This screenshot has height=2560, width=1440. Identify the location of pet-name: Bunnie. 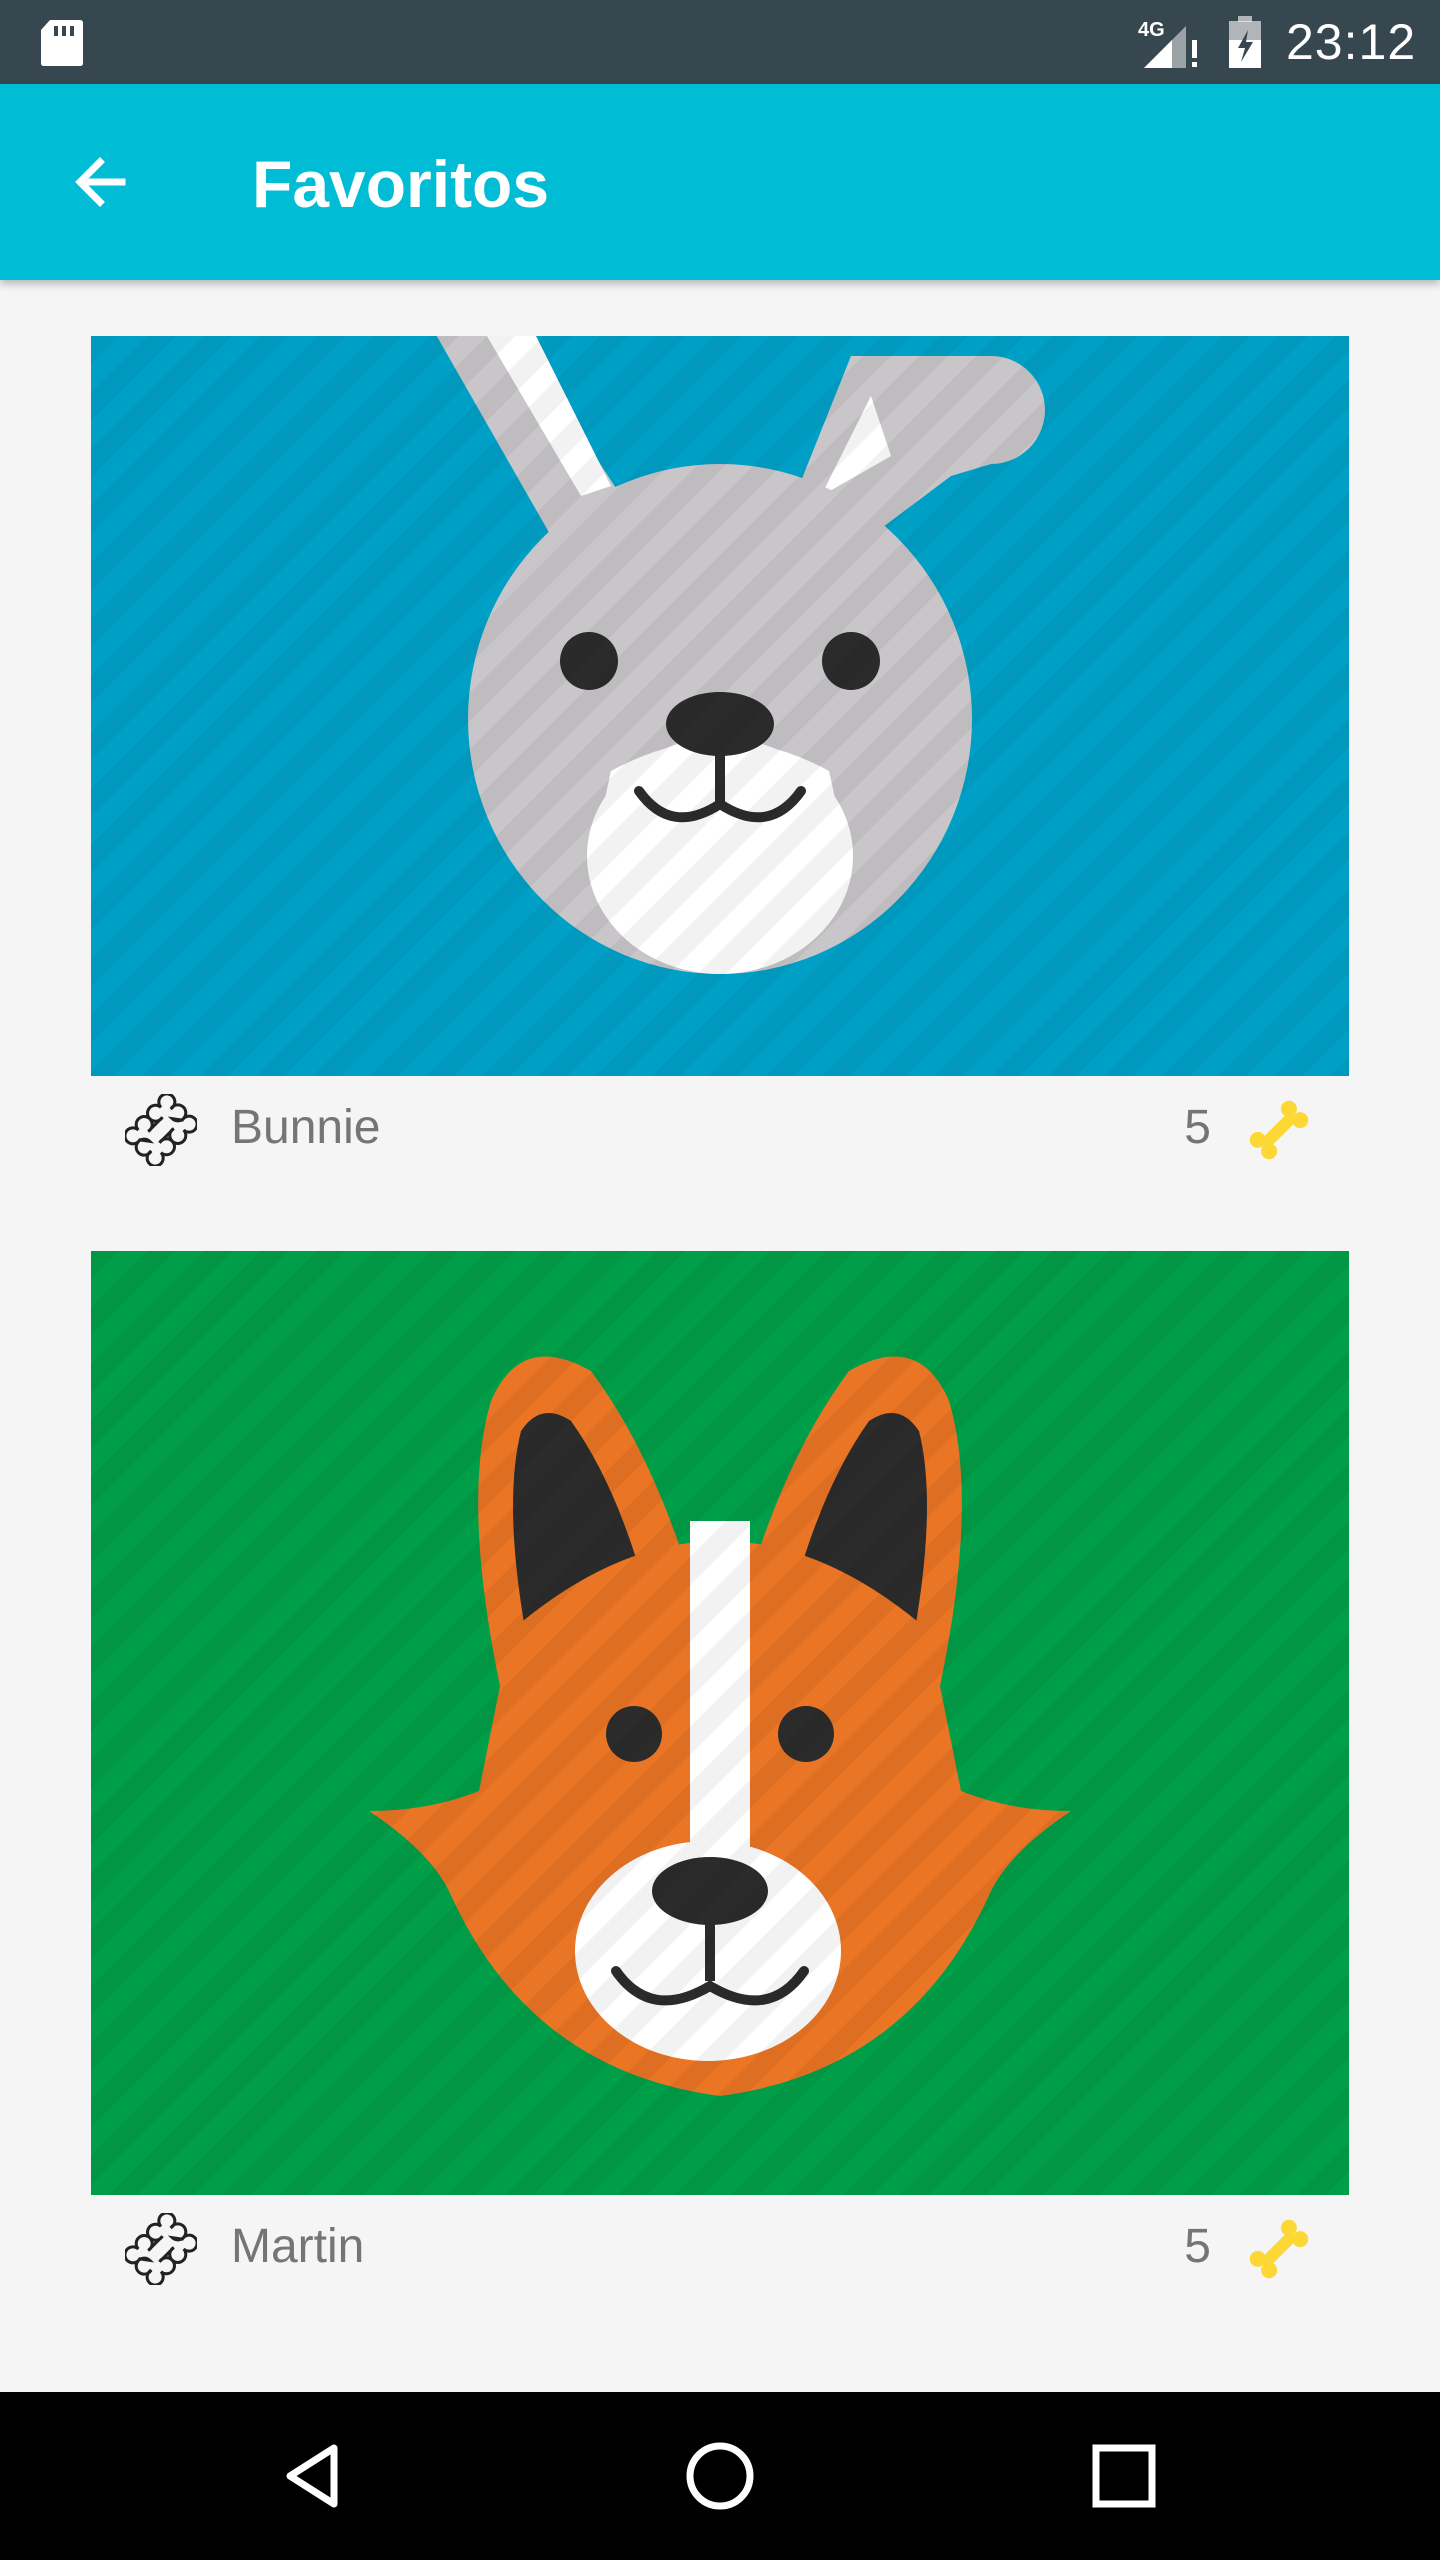
(306, 1127).